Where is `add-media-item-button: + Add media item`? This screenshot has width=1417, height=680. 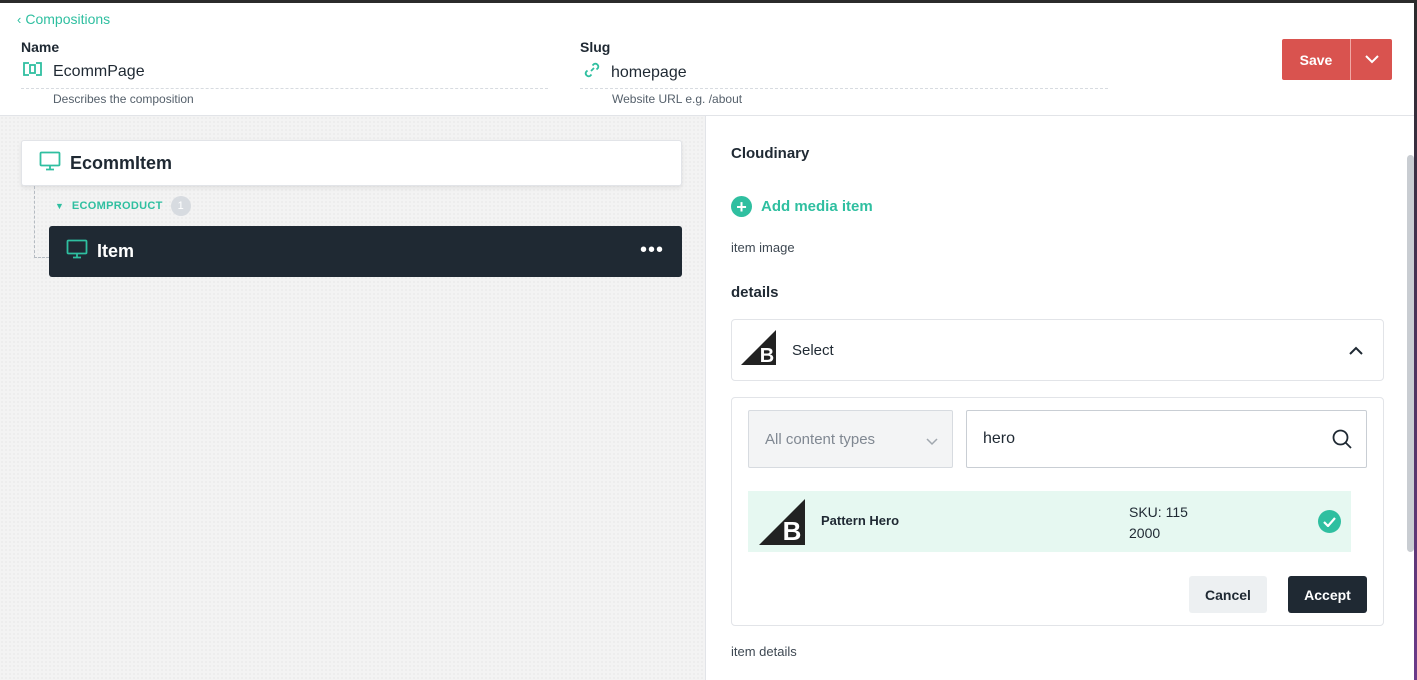
add-media-item-button: + Add media item is located at coordinates (802, 206).